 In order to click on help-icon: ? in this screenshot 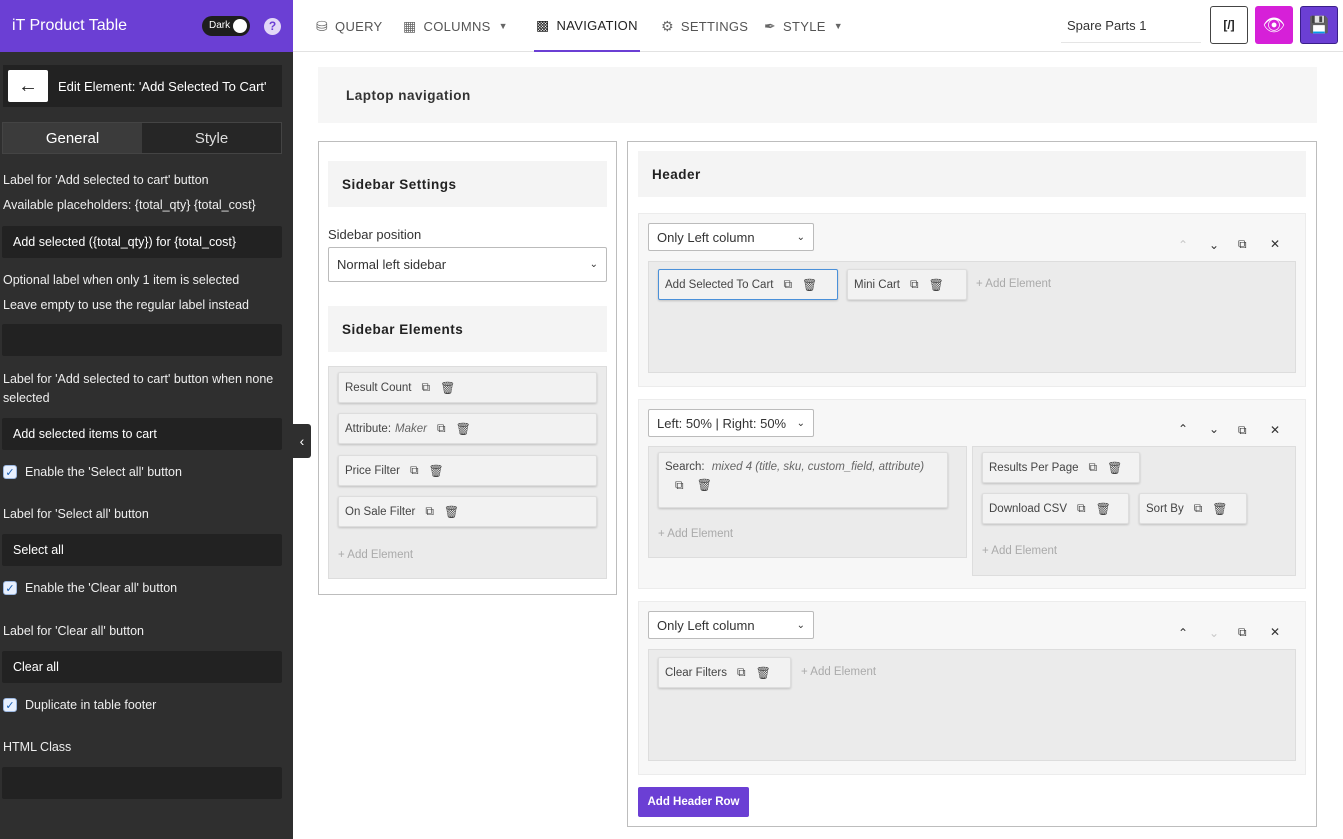, I will do `click(272, 26)`.